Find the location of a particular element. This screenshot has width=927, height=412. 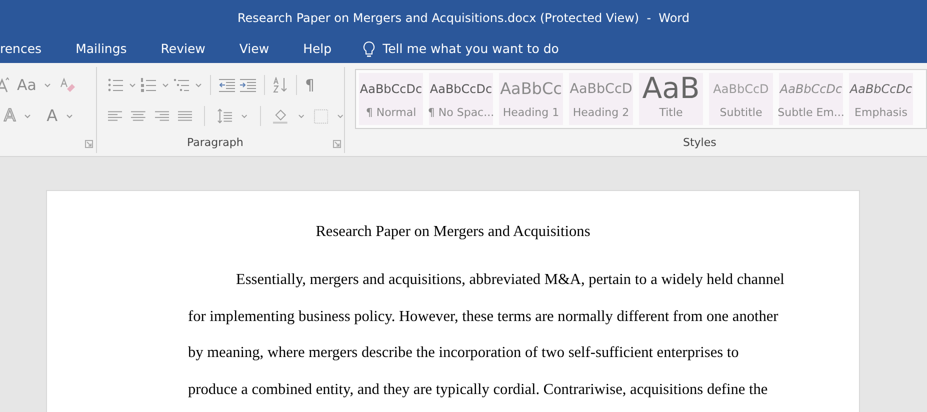

multilevel-list-icon is located at coordinates (182, 85).